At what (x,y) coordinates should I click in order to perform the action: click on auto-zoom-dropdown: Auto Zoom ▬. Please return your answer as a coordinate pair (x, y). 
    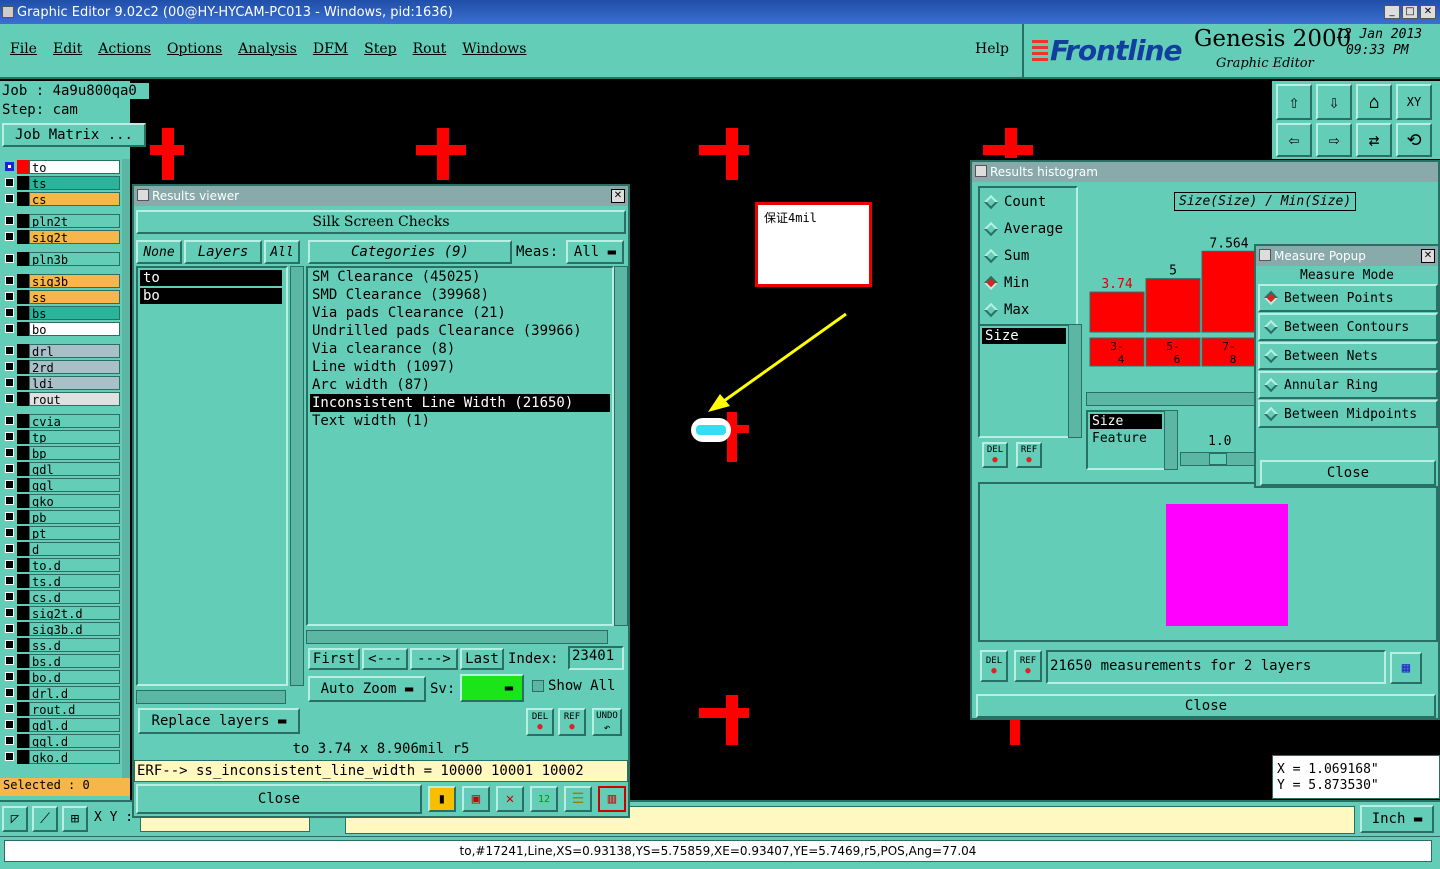
    Looking at the image, I should click on (367, 689).